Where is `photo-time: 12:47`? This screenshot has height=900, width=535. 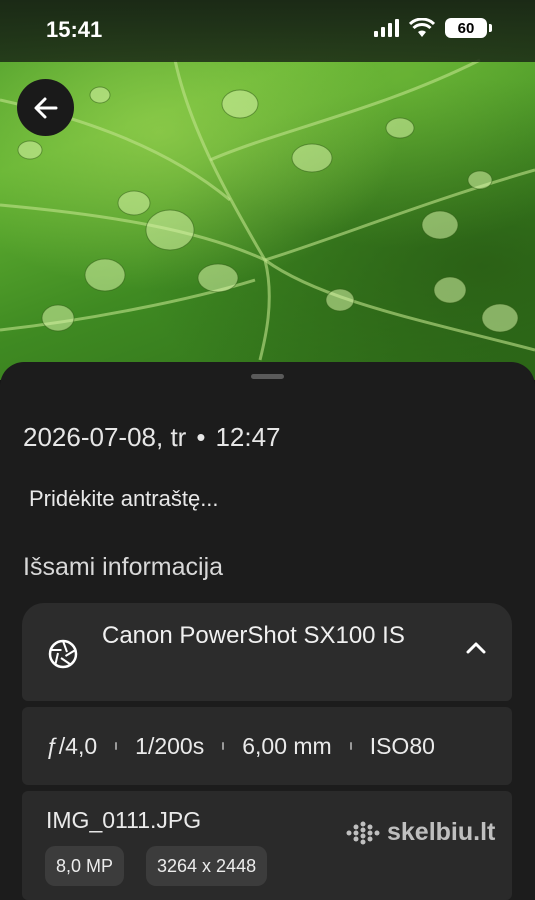
photo-time: 12:47 is located at coordinates (248, 437).